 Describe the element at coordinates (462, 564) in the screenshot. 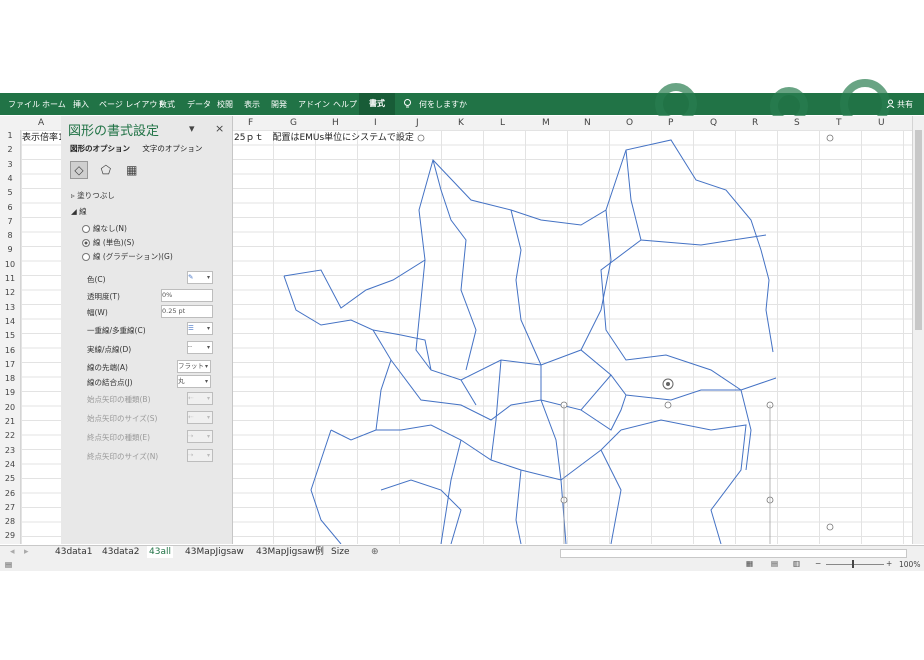

I see `status-bar: ▤ ▦ ▤ ▥ − + 100%` at that location.